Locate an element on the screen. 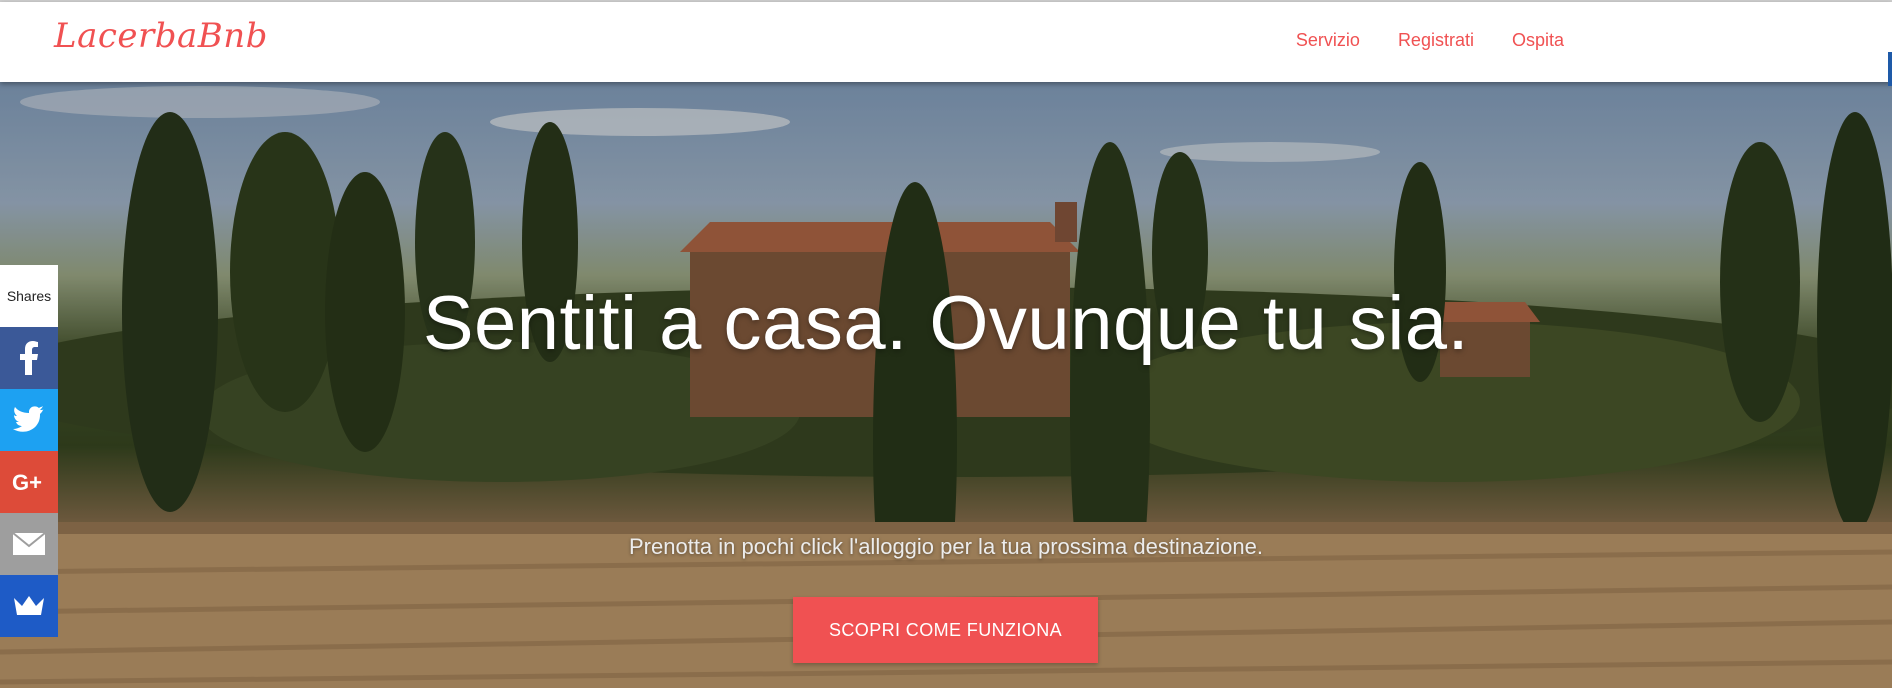 This screenshot has height=688, width=1892. facebook-icon is located at coordinates (29, 358).